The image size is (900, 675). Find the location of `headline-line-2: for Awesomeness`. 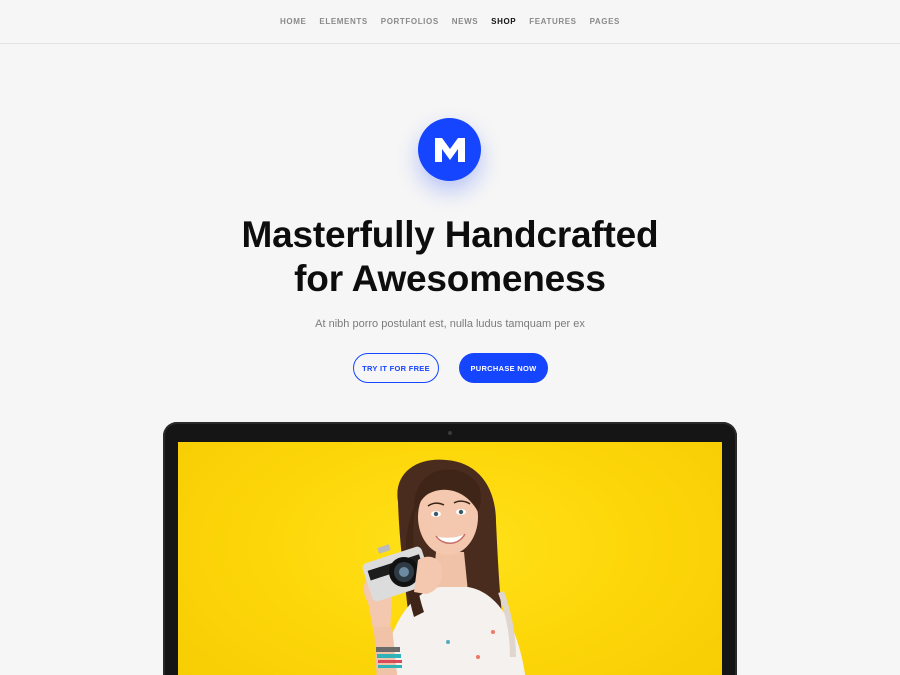

headline-line-2: for Awesomeness is located at coordinates (450, 278).